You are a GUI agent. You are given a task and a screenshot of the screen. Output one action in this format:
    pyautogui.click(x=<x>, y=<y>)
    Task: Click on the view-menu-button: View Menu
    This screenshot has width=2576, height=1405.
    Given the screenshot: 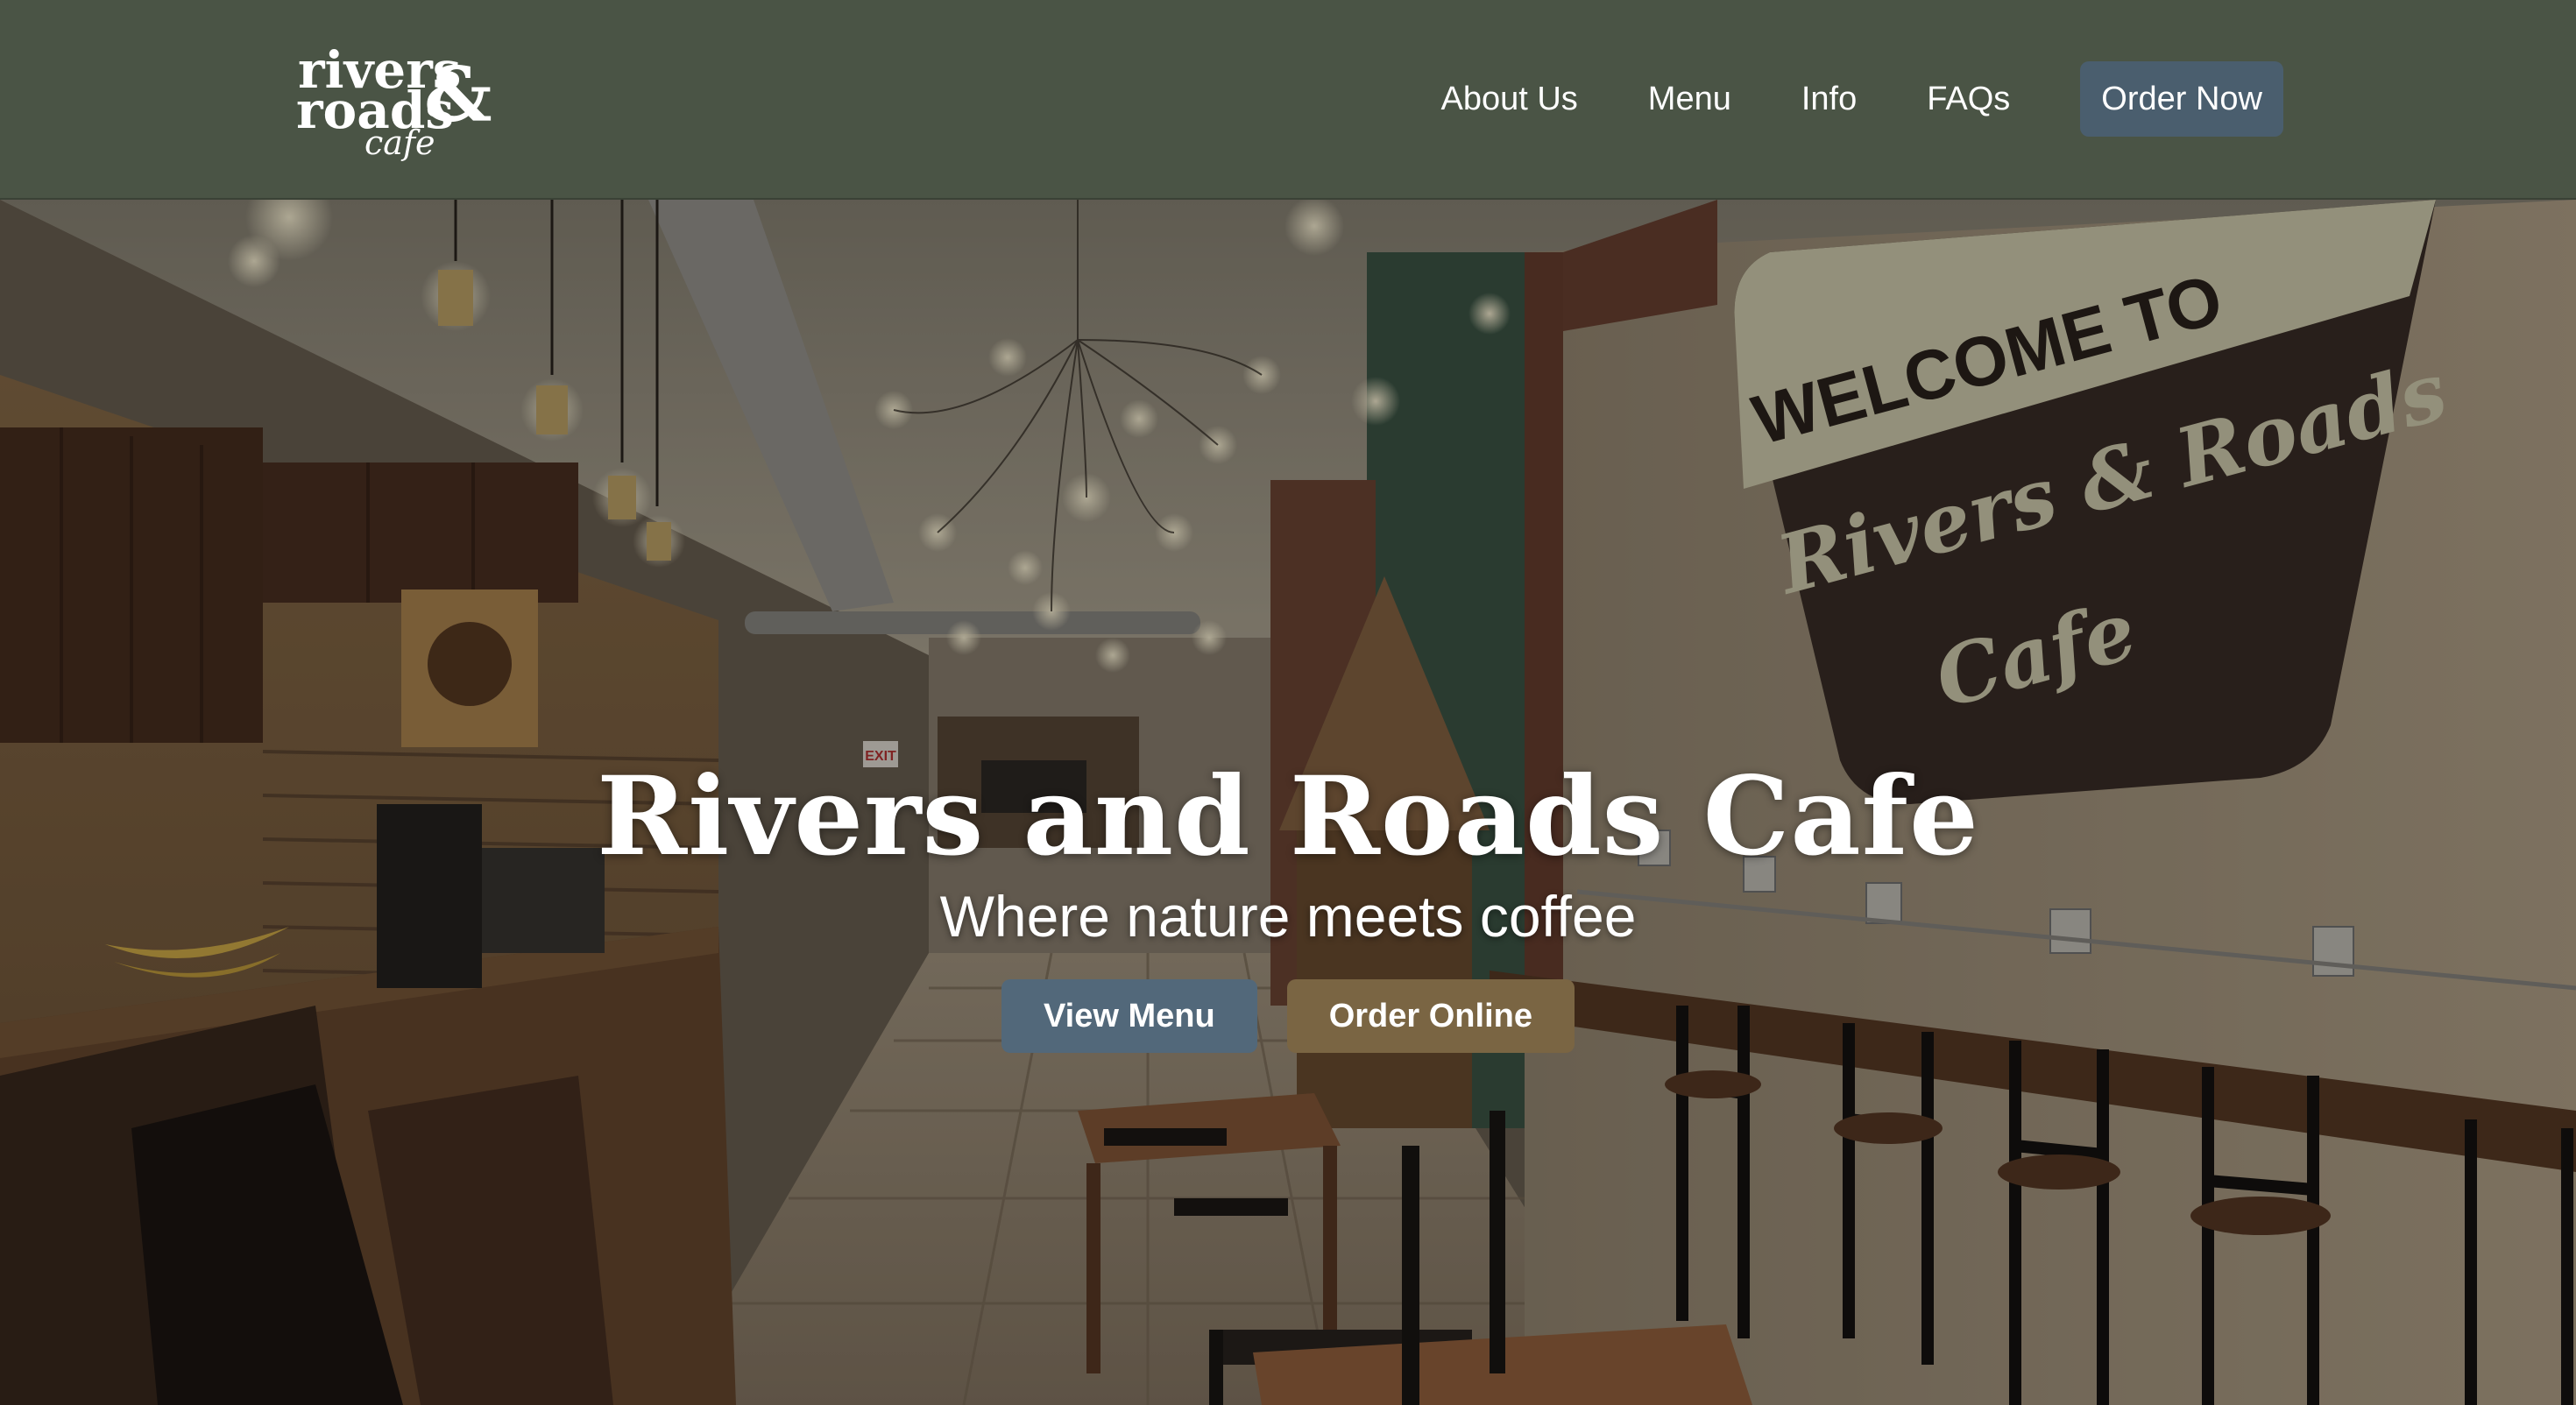 What is the action you would take?
    pyautogui.click(x=1129, y=1016)
    